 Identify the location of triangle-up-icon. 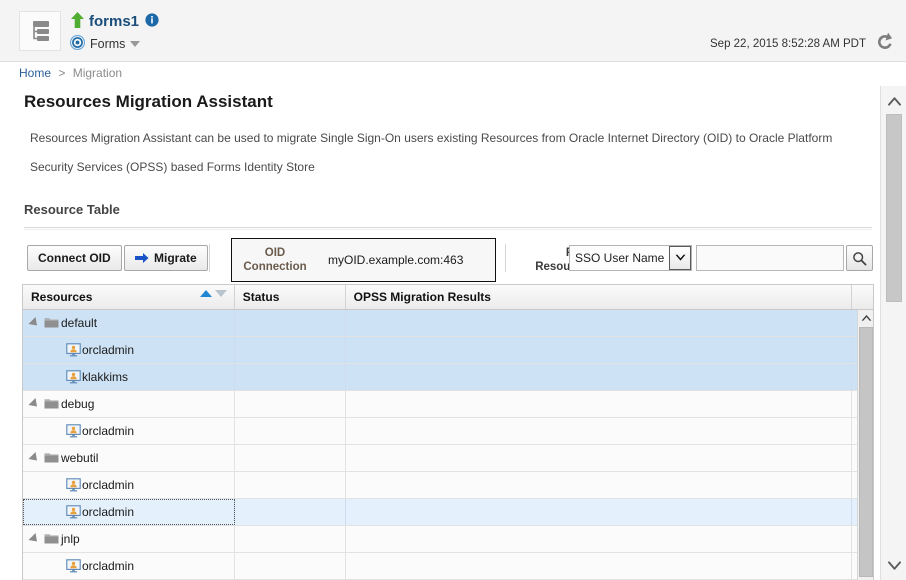
(205, 293).